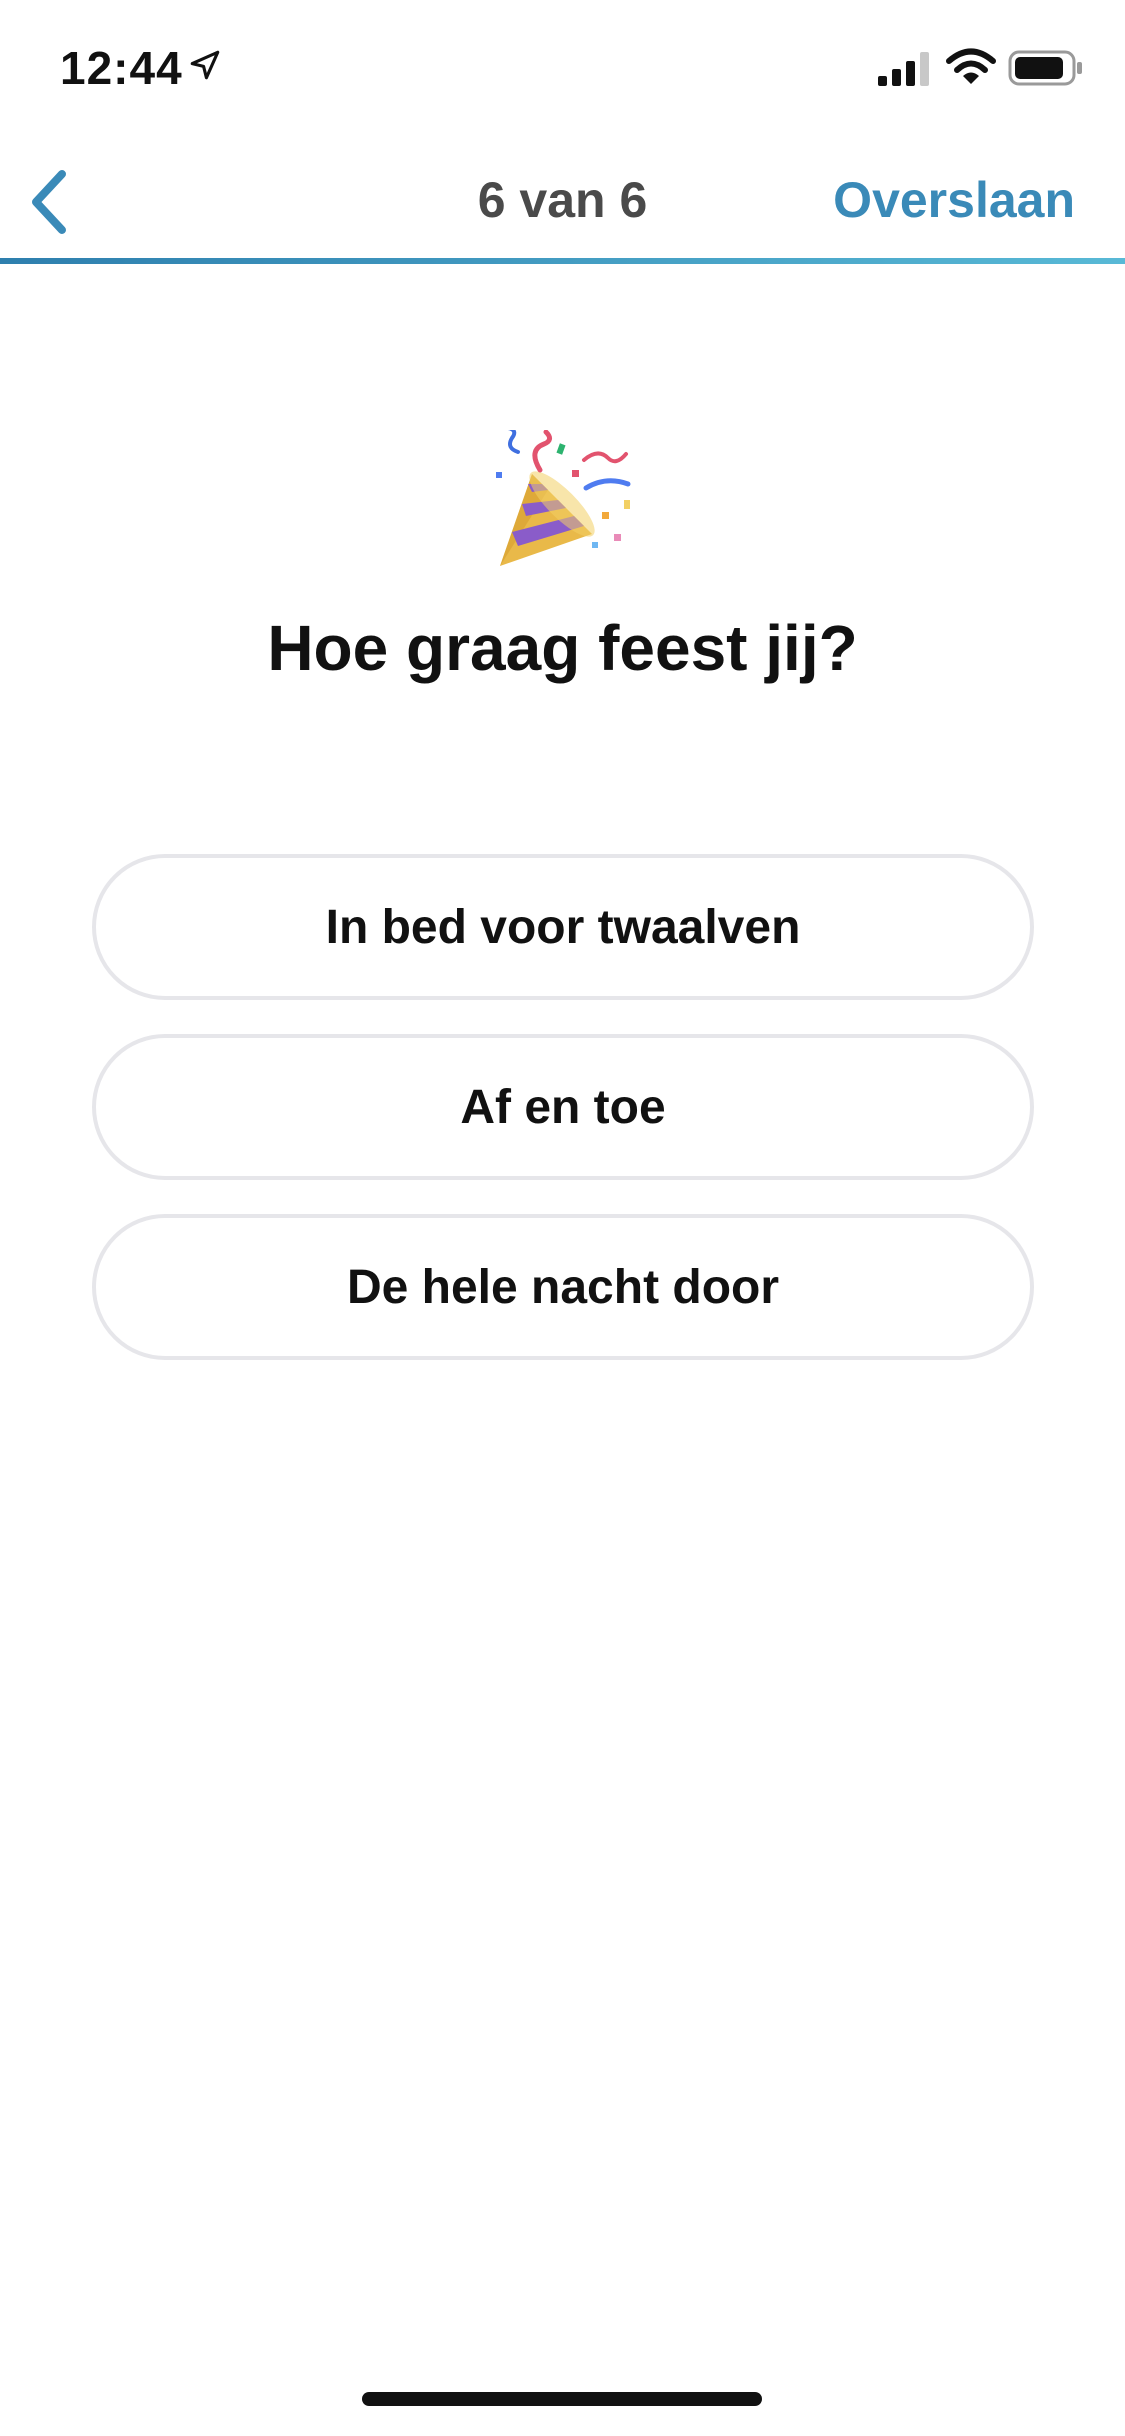 This screenshot has height=2436, width=1125. I want to click on progress-fill, so click(562, 261).